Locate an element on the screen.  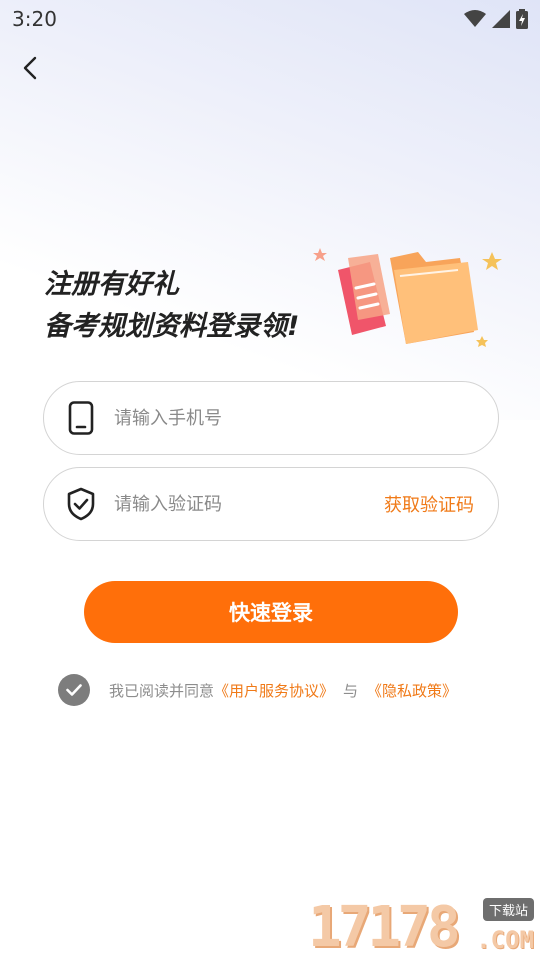
verification-code-input is located at coordinates (249, 504).